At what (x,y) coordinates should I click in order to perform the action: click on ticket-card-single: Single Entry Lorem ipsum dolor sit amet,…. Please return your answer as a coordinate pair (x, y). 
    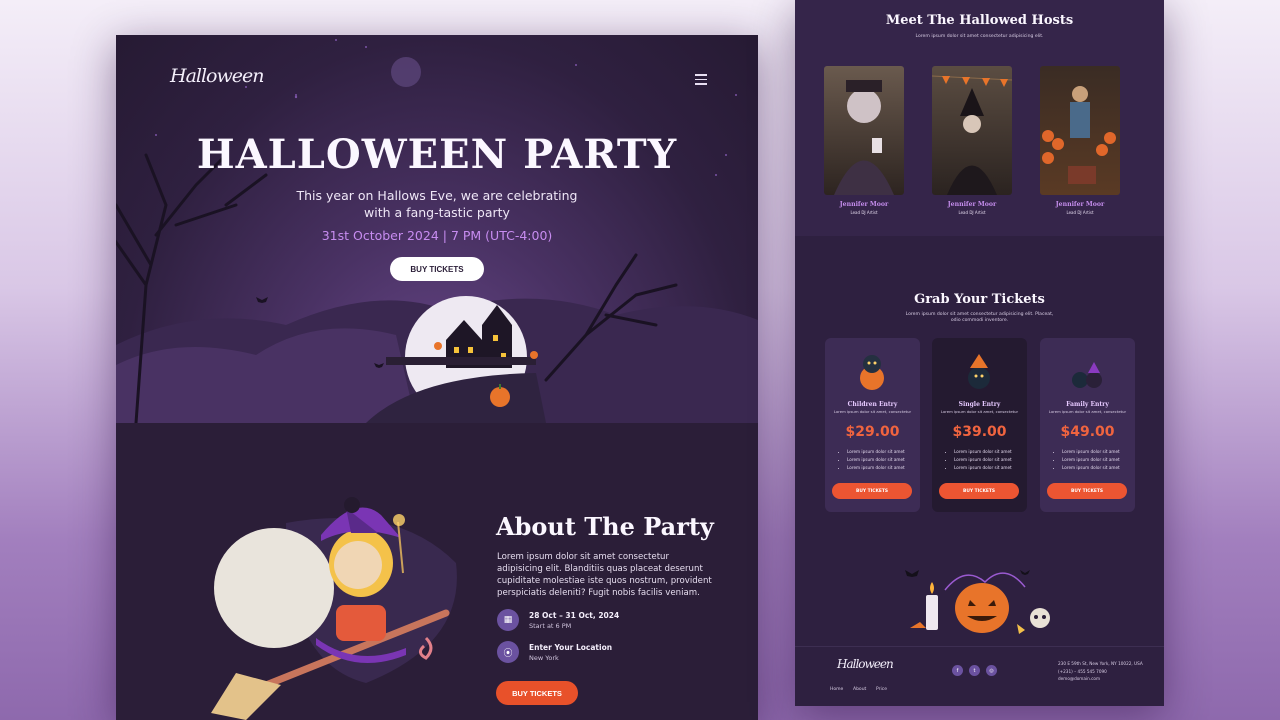
    Looking at the image, I should click on (979, 425).